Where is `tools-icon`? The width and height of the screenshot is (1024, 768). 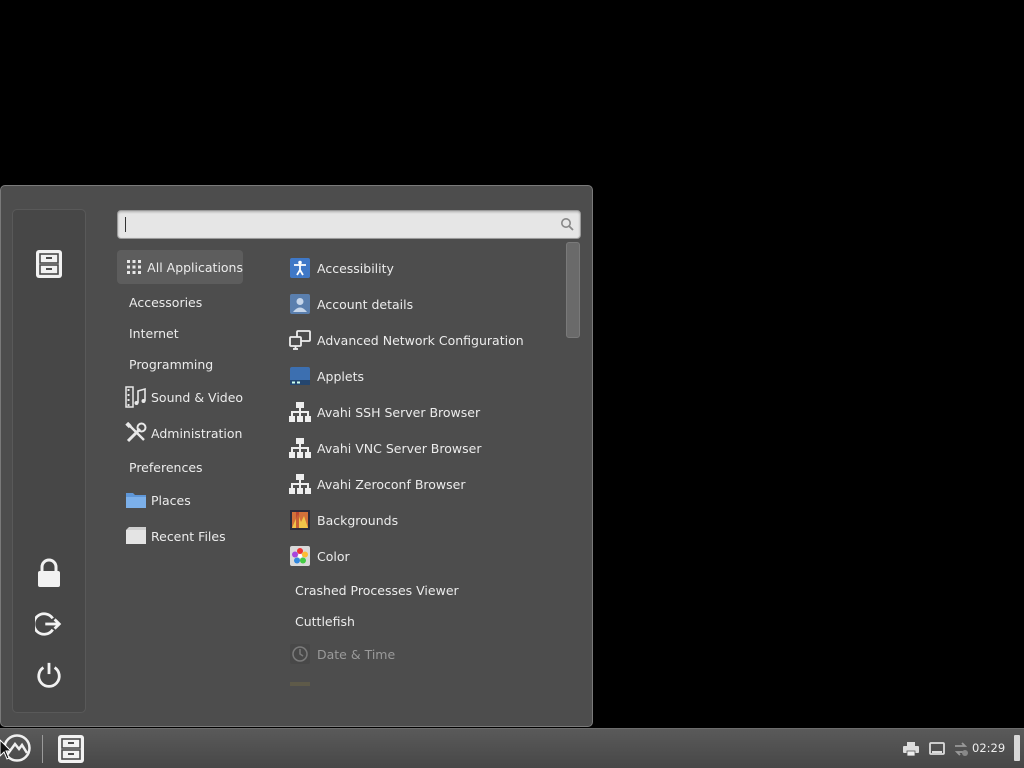 tools-icon is located at coordinates (136, 433).